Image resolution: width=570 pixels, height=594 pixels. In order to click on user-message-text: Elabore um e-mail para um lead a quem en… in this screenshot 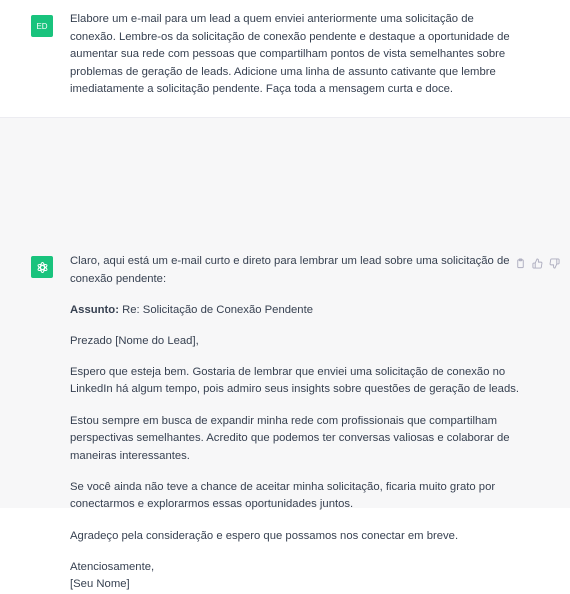, I will do `click(290, 54)`.